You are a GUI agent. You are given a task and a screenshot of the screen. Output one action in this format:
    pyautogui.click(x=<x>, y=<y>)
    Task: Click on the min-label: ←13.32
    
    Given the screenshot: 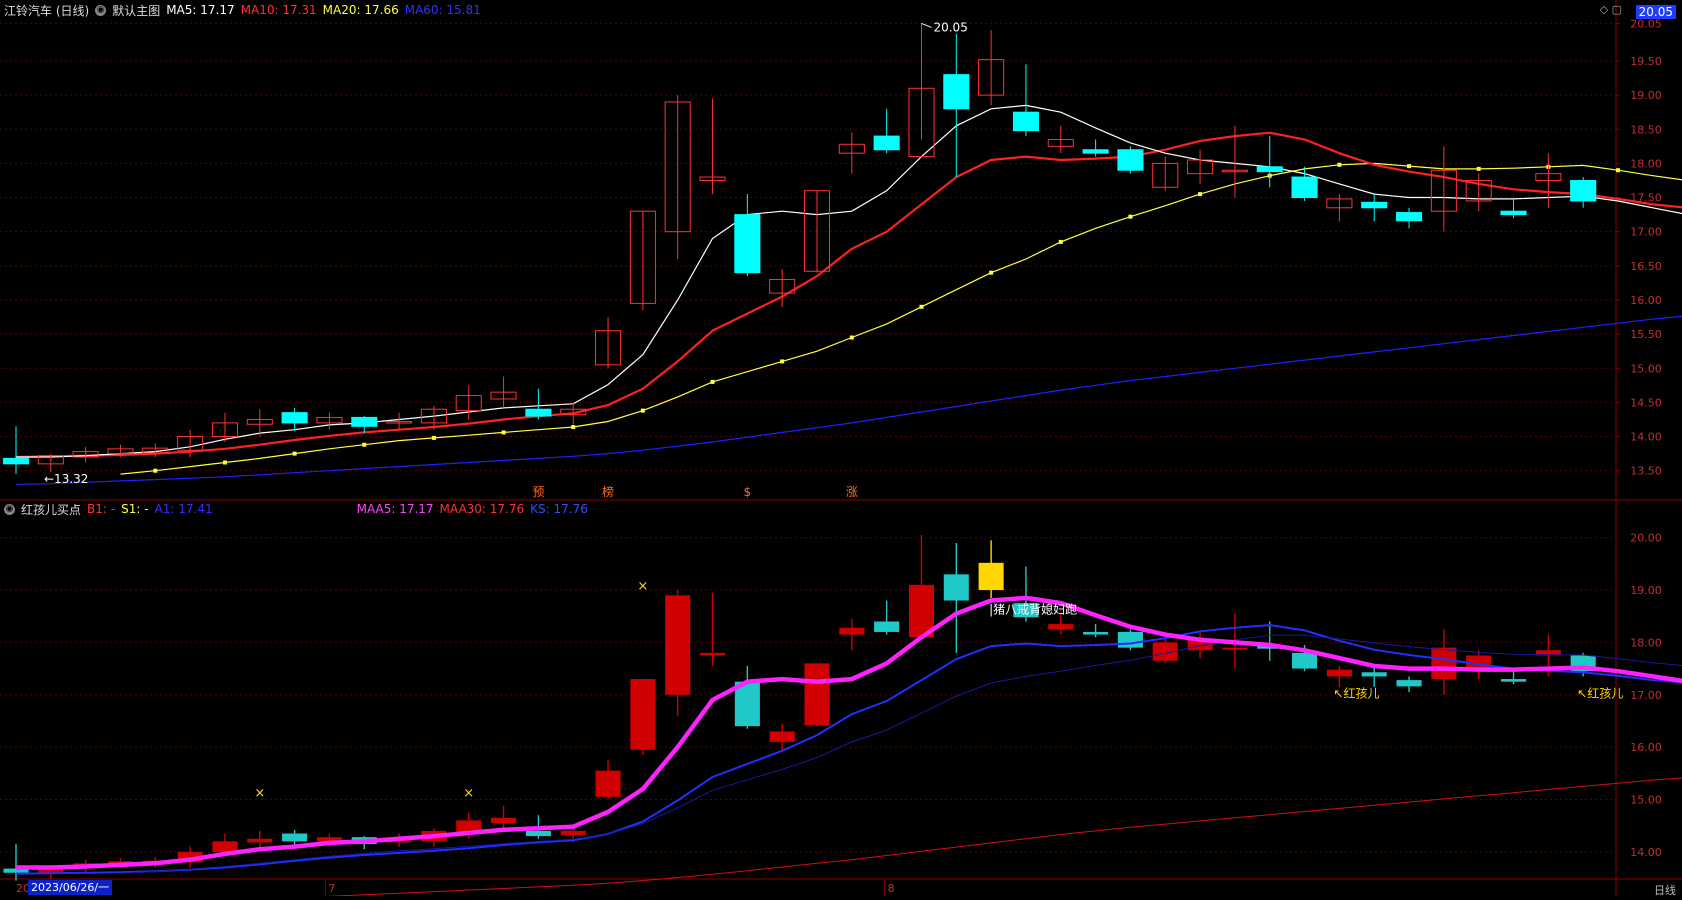 What is the action you would take?
    pyautogui.click(x=66, y=479)
    